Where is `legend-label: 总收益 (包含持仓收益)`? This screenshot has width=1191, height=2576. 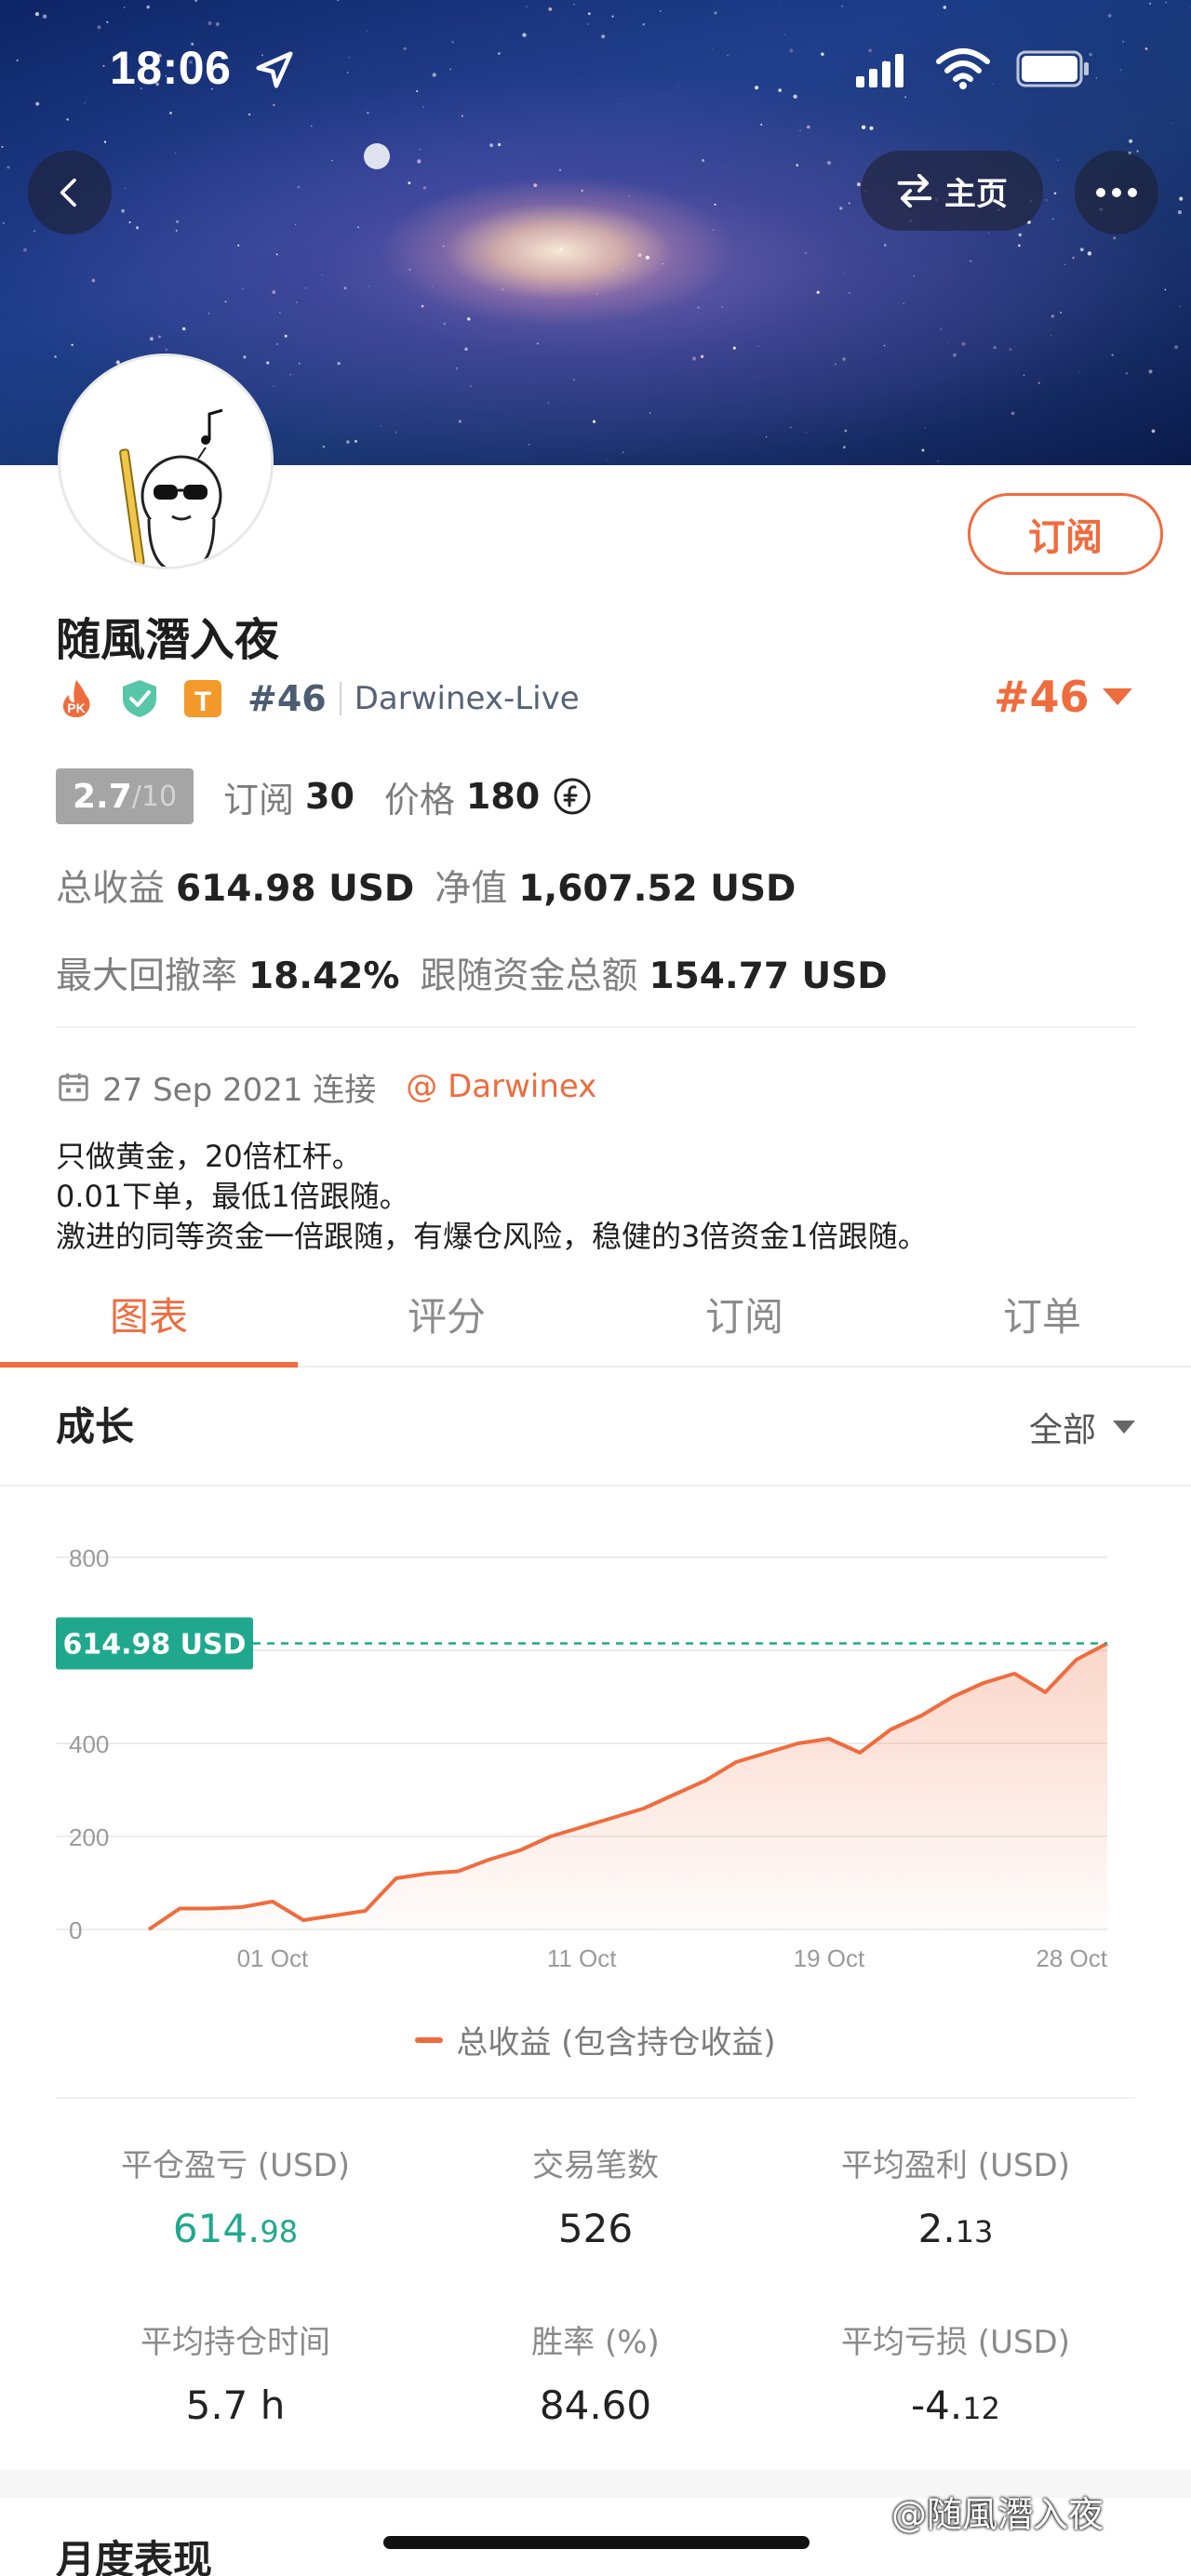
legend-label: 总收益 (包含持仓收益) is located at coordinates (616, 2043).